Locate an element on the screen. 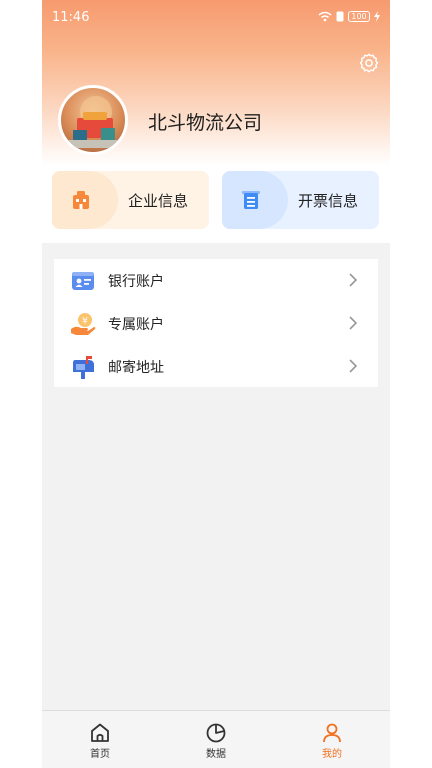 The image size is (432, 768). bottom-tab-bar: 首页 数据 我的 is located at coordinates (216, 739).